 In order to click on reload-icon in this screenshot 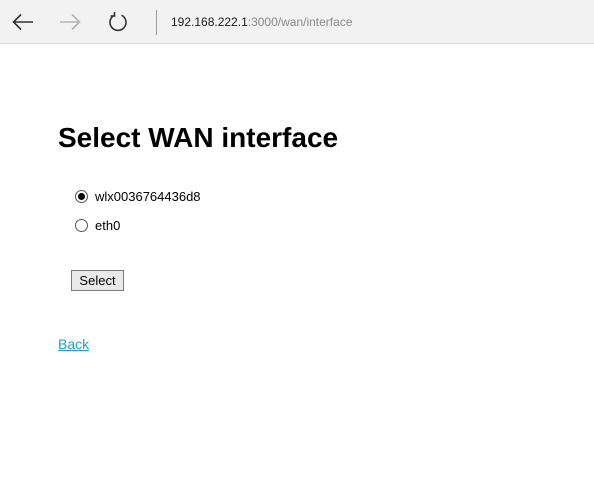, I will do `click(118, 22)`.